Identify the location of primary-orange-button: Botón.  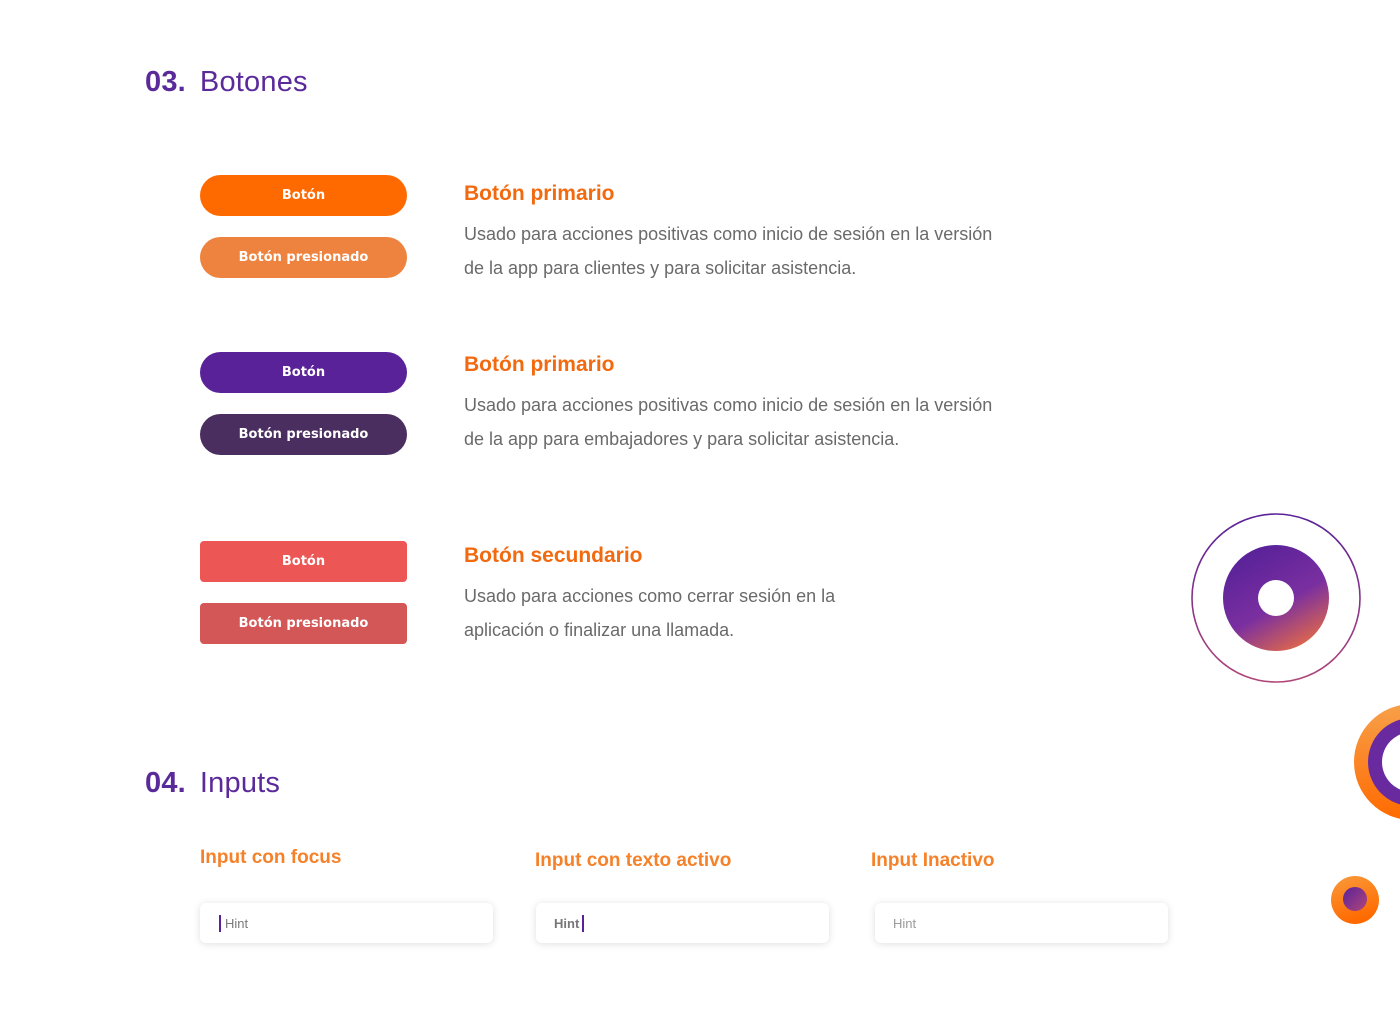
(303, 195).